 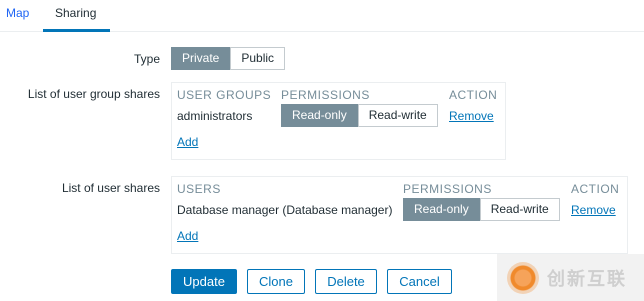 What do you see at coordinates (319, 115) in the screenshot?
I see `group-share-readonly-button: Read-only` at bounding box center [319, 115].